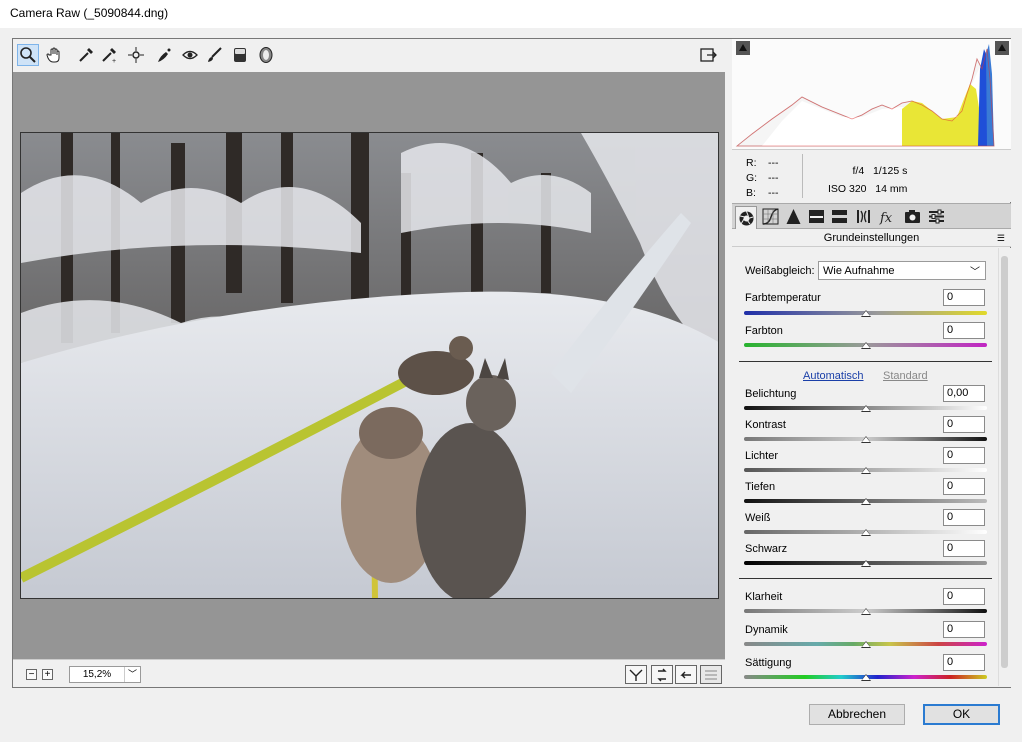 The width and height of the screenshot is (1022, 742). What do you see at coordinates (865, 439) in the screenshot?
I see `contrast-knob` at bounding box center [865, 439].